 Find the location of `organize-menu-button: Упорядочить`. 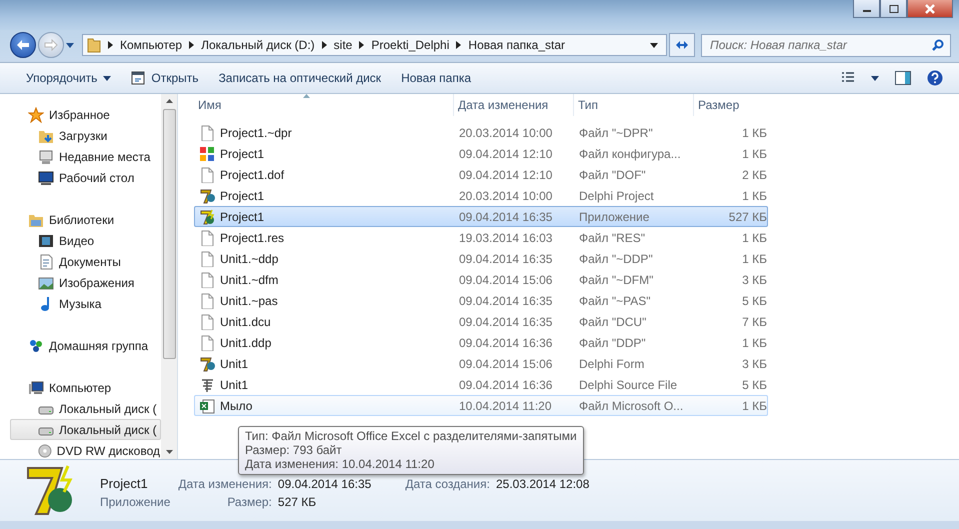

organize-menu-button: Упорядочить is located at coordinates (69, 78).